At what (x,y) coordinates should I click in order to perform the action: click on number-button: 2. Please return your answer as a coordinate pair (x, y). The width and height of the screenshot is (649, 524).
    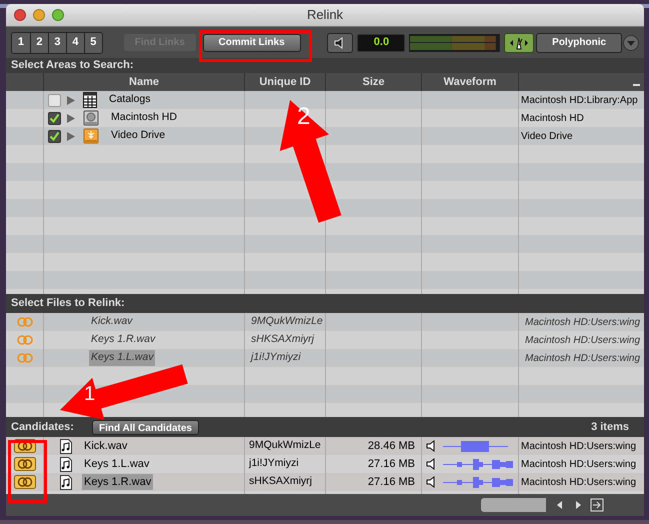
    Looking at the image, I should click on (39, 42).